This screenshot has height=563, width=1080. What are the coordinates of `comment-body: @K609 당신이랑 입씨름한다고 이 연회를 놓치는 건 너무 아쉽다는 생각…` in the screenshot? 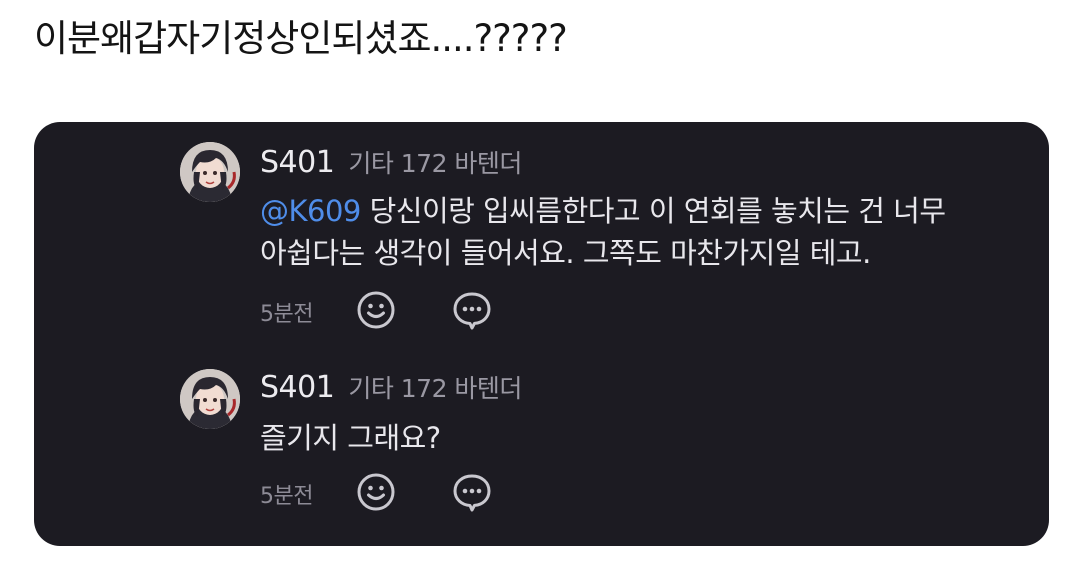 It's located at (640, 232).